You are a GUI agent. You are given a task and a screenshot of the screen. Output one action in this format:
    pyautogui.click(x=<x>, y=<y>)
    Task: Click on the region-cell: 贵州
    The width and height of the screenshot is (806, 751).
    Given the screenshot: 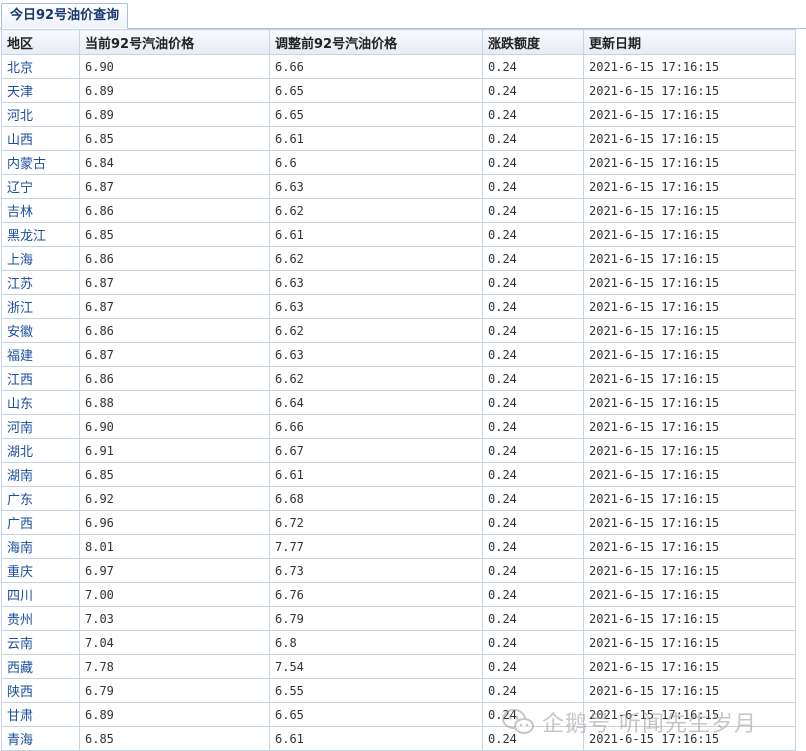 What is the action you would take?
    pyautogui.click(x=40, y=618)
    